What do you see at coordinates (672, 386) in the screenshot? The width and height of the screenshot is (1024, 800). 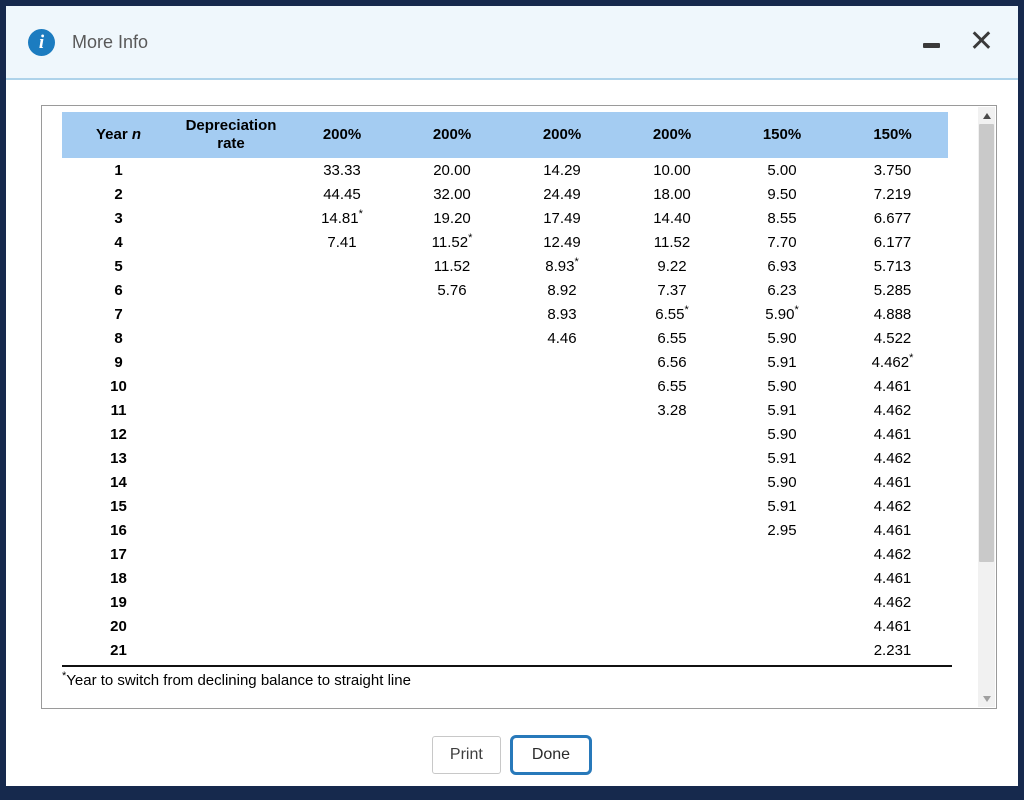 I see `value-cell: 6.55` at bounding box center [672, 386].